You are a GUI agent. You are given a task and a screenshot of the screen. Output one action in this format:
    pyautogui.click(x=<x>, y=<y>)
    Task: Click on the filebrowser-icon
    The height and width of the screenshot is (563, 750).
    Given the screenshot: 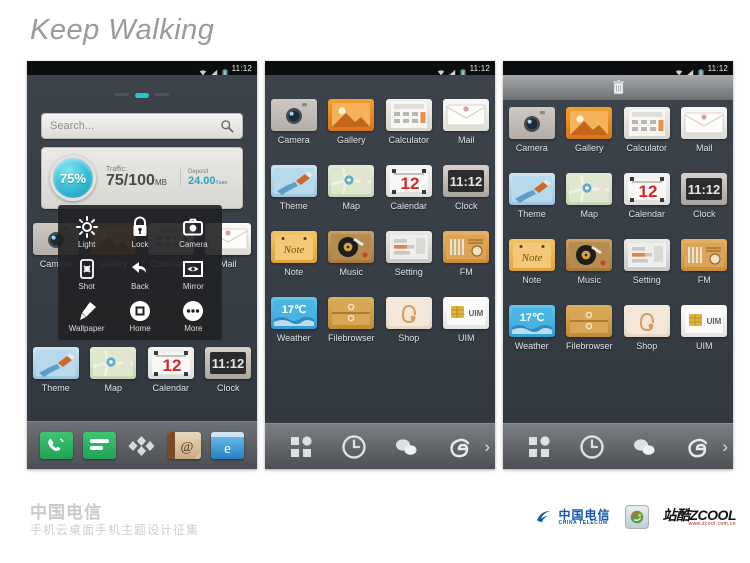 What is the action you would take?
    pyautogui.click(x=351, y=313)
    